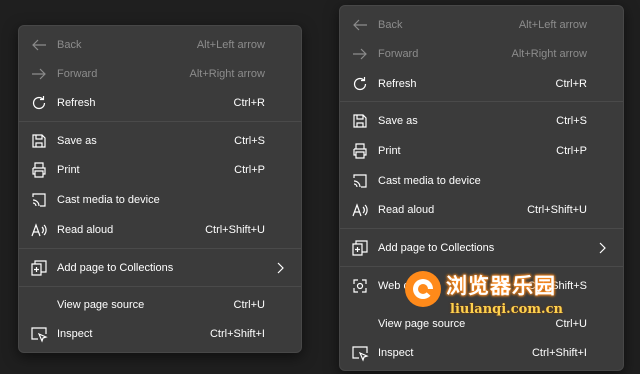  I want to click on watermark: 浏览器乐园 liulanqi.com.cn, so click(497, 296).